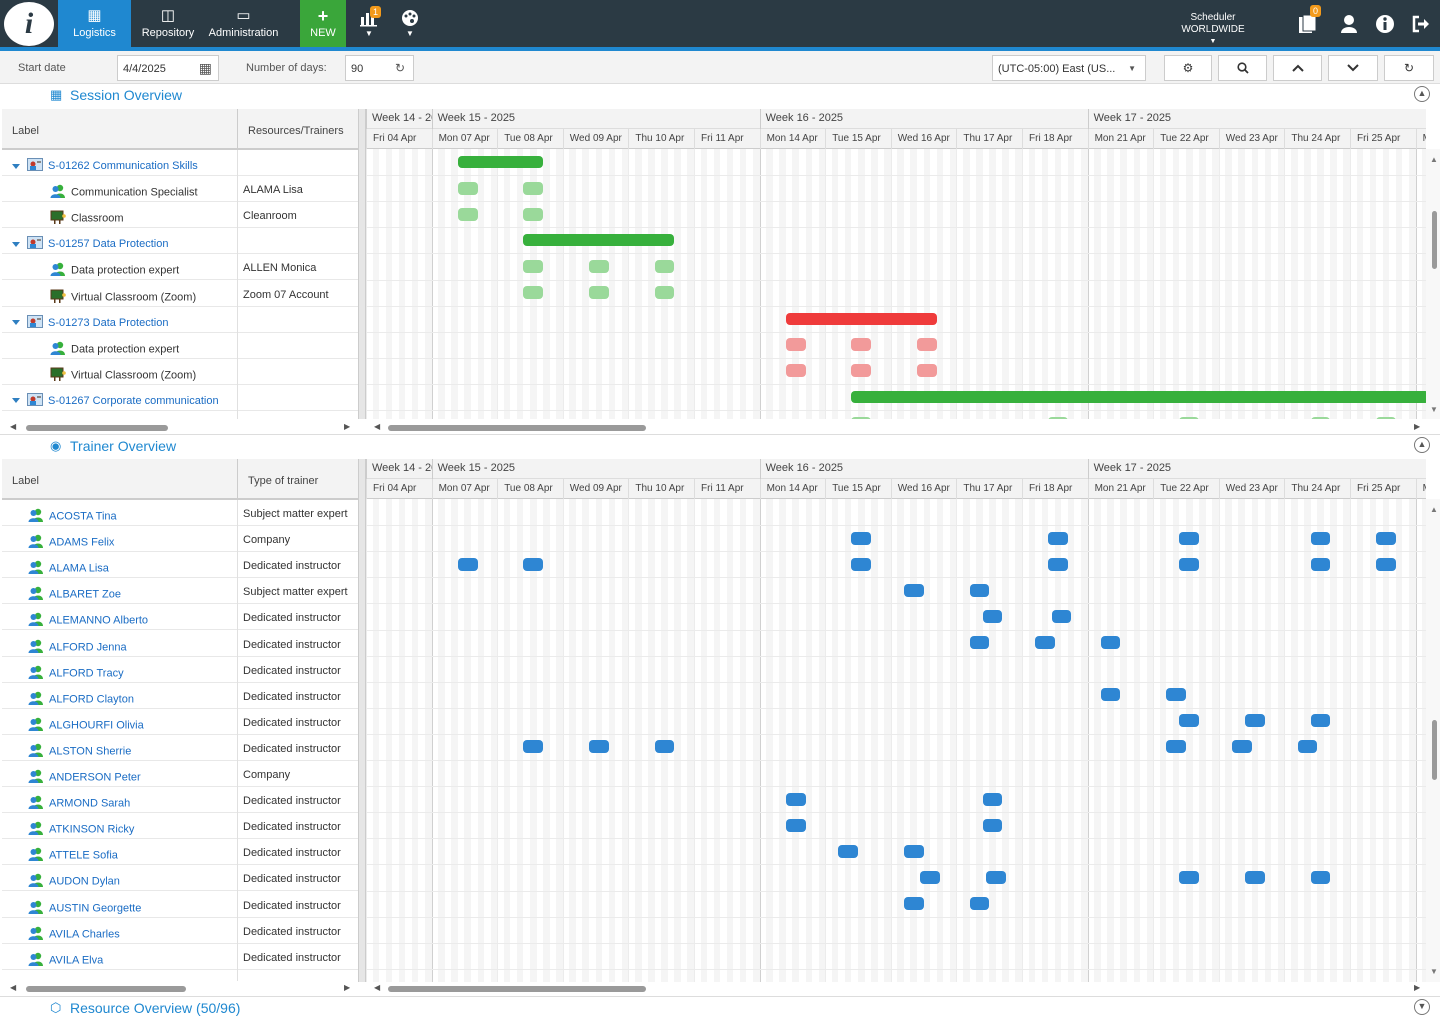 This screenshot has width=1440, height=1024. I want to click on reload-button: ↻, so click(1409, 68).